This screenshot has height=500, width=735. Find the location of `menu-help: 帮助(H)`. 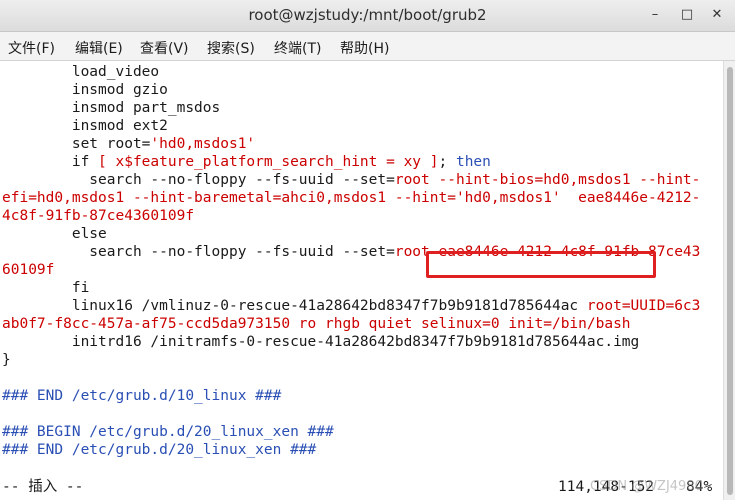

menu-help: 帮助(H) is located at coordinates (364, 48).